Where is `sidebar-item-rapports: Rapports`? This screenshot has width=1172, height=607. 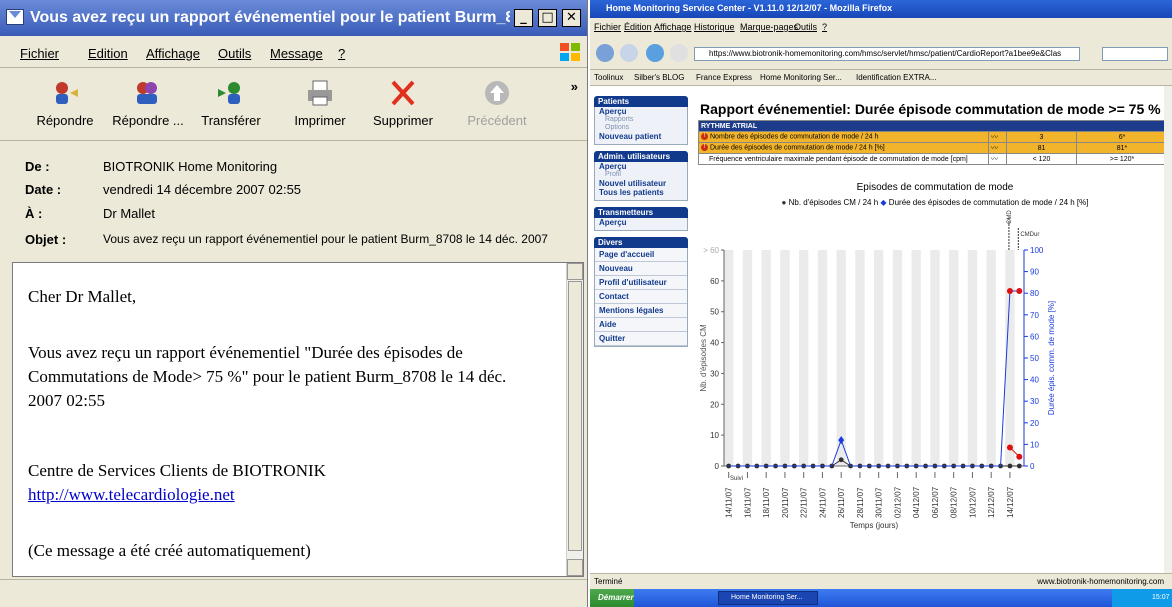
sidebar-item-rapports: Rapports is located at coordinates (641, 120).